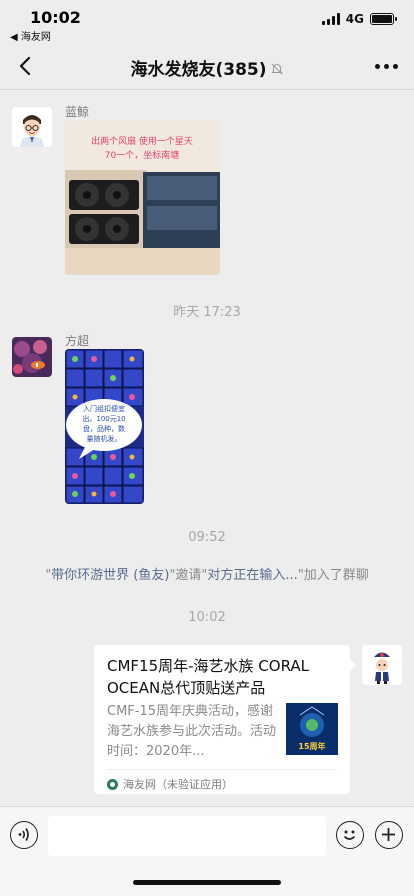 The image size is (414, 896). What do you see at coordinates (207, 617) in the screenshot?
I see `timestamp: 10:02` at bounding box center [207, 617].